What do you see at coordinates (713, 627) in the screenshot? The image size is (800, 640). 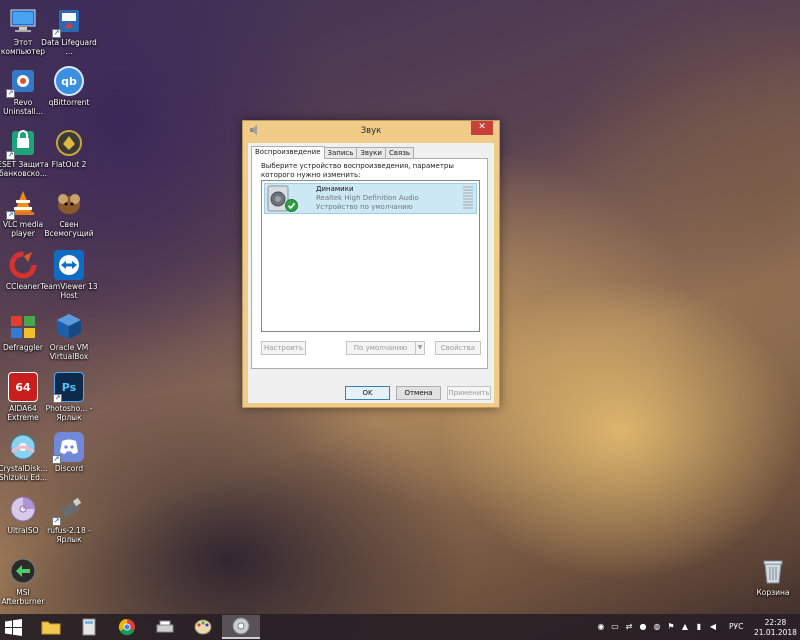 I see `volume-icon: ◀` at bounding box center [713, 627].